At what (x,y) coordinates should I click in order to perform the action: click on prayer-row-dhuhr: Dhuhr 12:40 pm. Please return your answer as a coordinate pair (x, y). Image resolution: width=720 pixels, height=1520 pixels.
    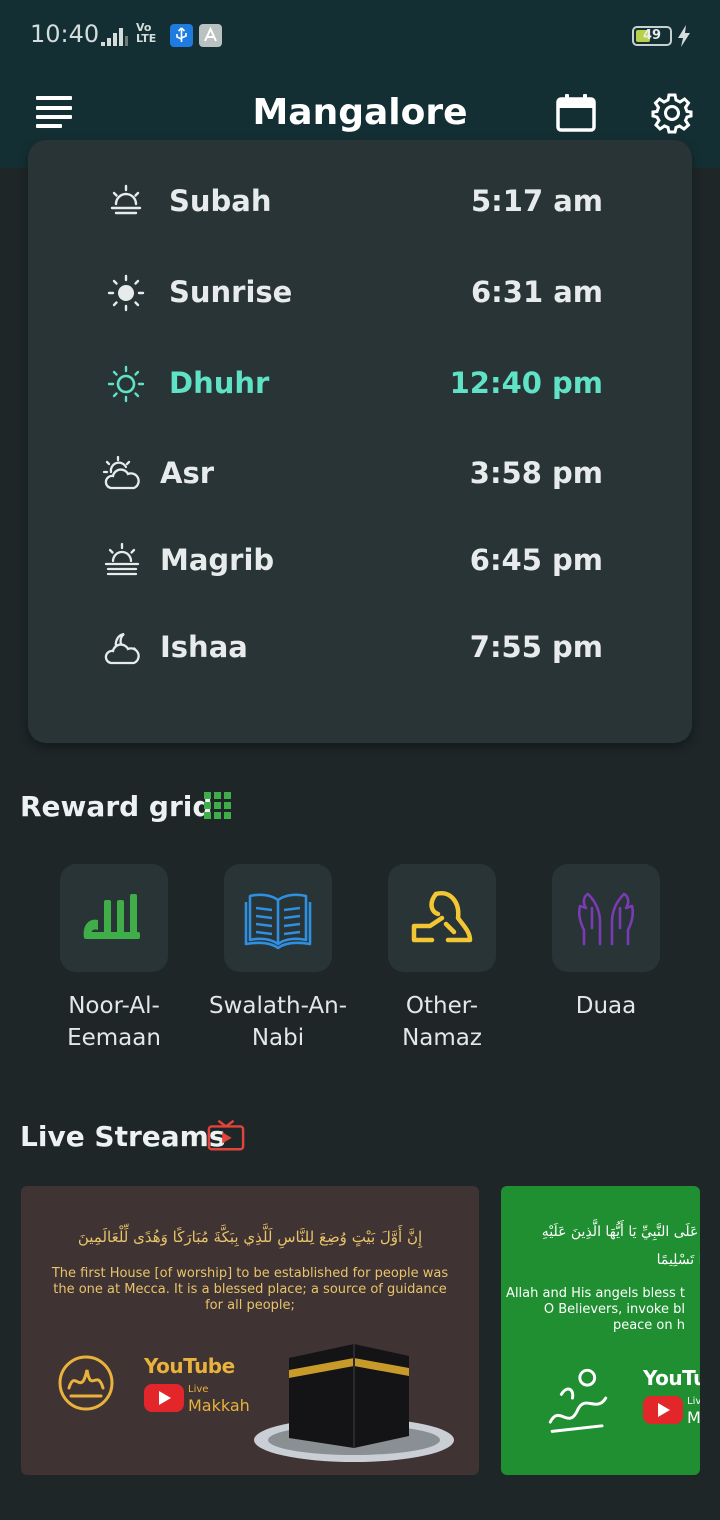
    Looking at the image, I should click on (360, 384).